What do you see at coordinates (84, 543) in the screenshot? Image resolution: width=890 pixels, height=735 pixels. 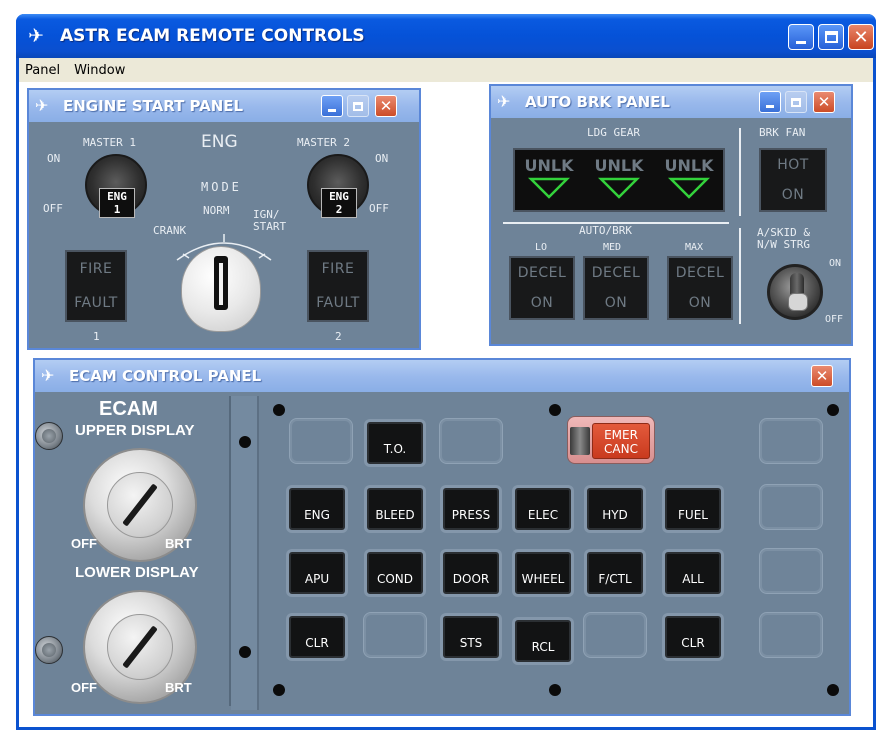 I see `upper-off-label: OFF` at bounding box center [84, 543].